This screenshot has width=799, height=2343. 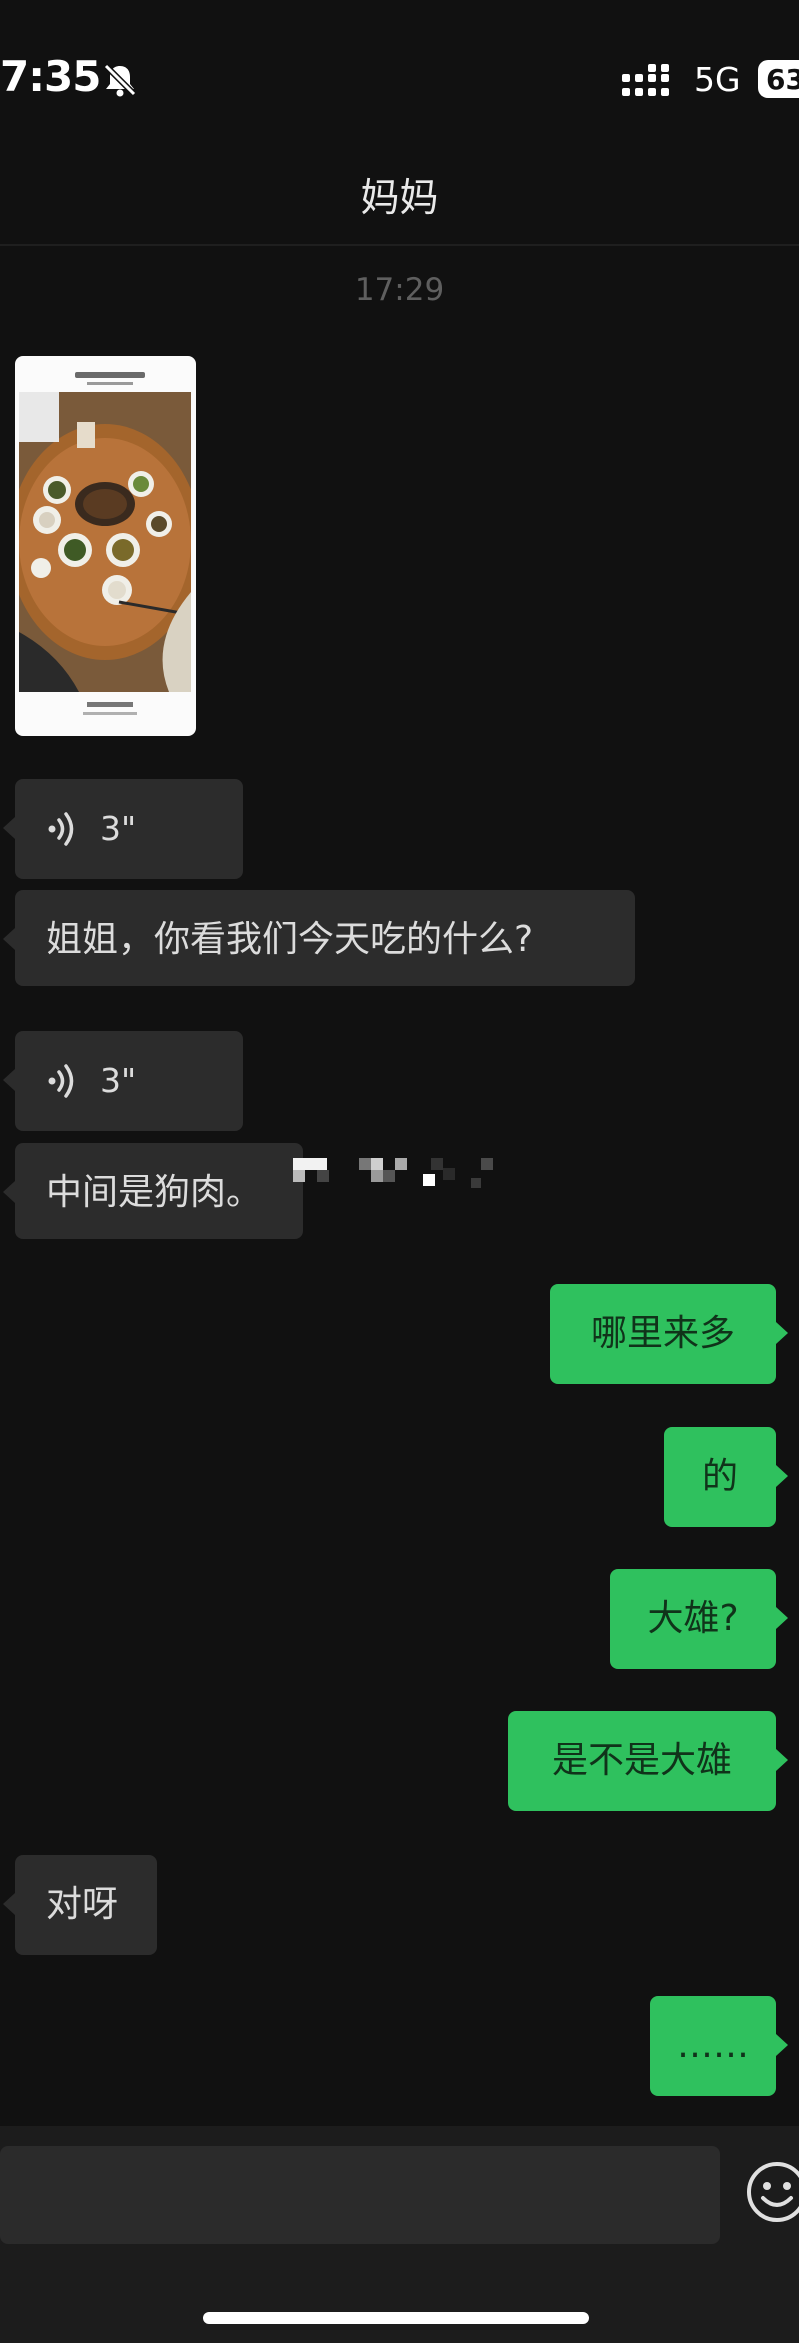 I want to click on home-indicator, so click(x=396, y=2318).